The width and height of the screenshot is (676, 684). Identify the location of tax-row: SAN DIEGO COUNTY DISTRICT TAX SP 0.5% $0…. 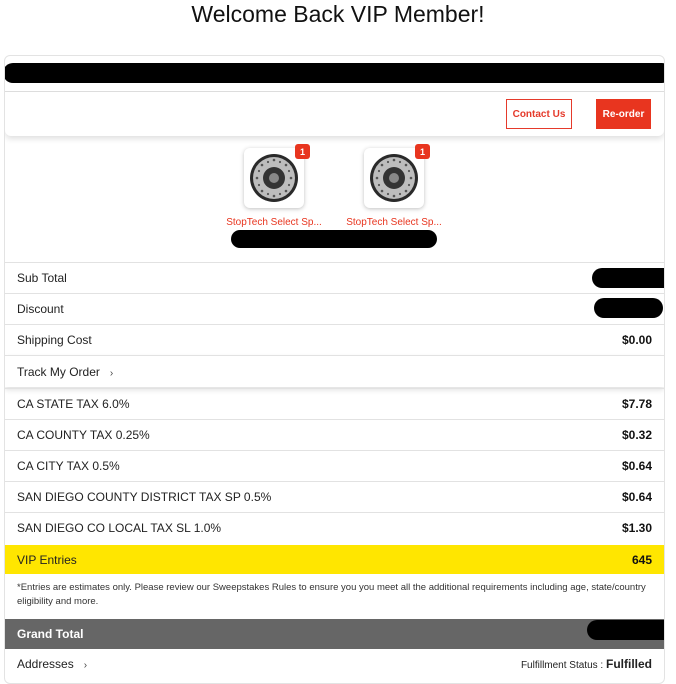
(334, 496).